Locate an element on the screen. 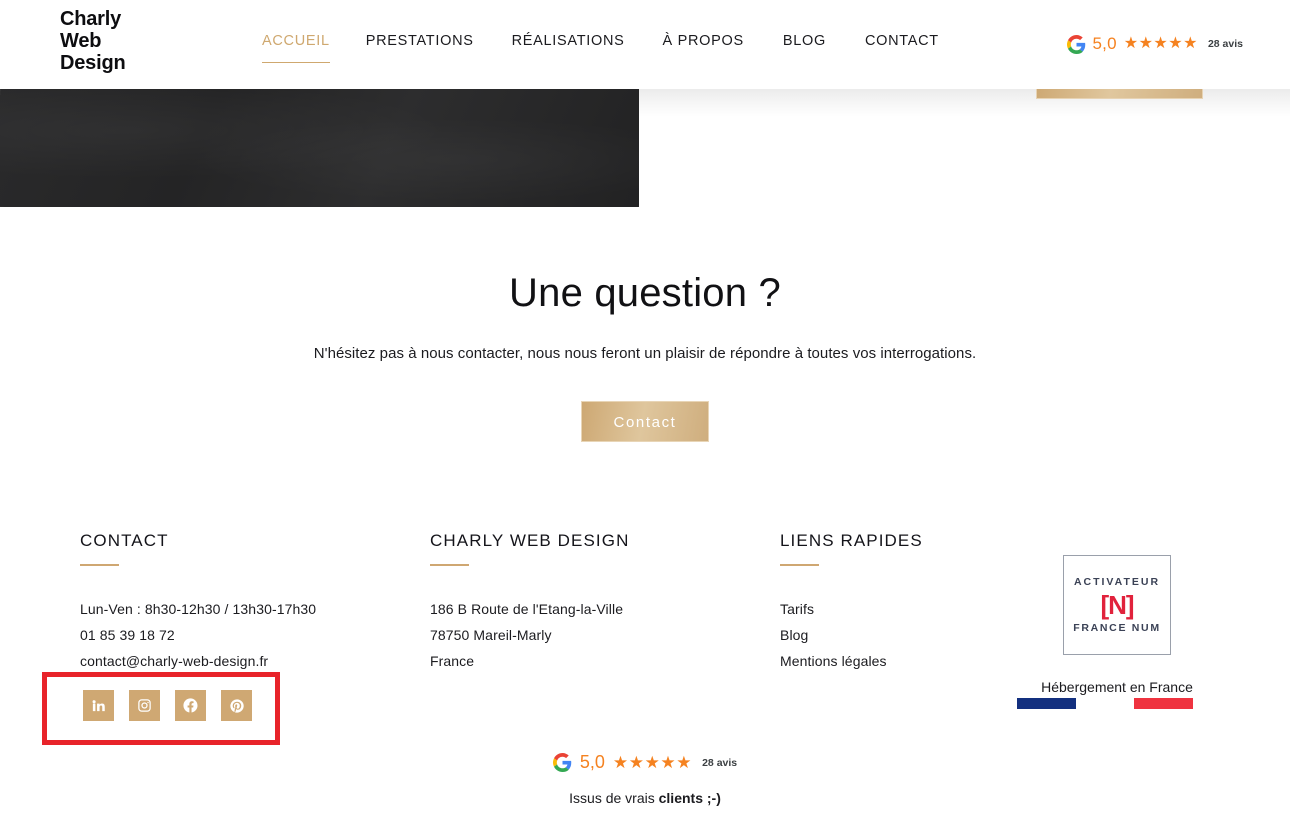 The height and width of the screenshot is (827, 1290). tagline-bold: clients ;-) is located at coordinates (689, 798).